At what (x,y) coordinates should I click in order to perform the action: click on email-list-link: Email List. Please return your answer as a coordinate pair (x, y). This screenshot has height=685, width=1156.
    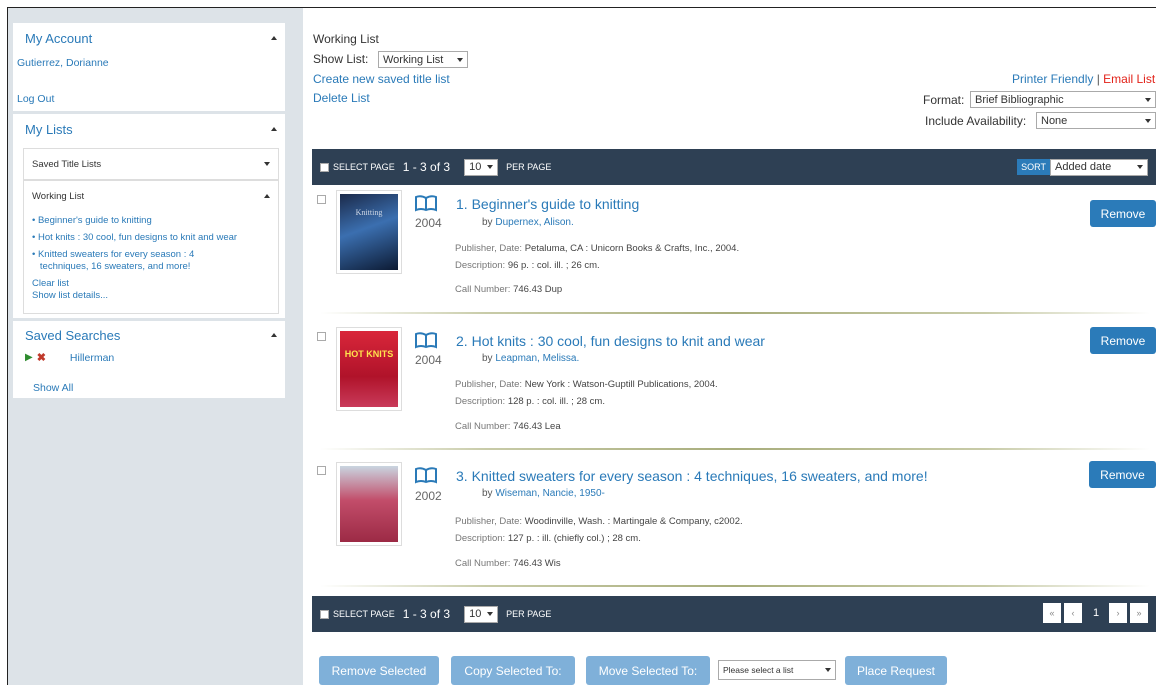
    Looking at the image, I should click on (1129, 79).